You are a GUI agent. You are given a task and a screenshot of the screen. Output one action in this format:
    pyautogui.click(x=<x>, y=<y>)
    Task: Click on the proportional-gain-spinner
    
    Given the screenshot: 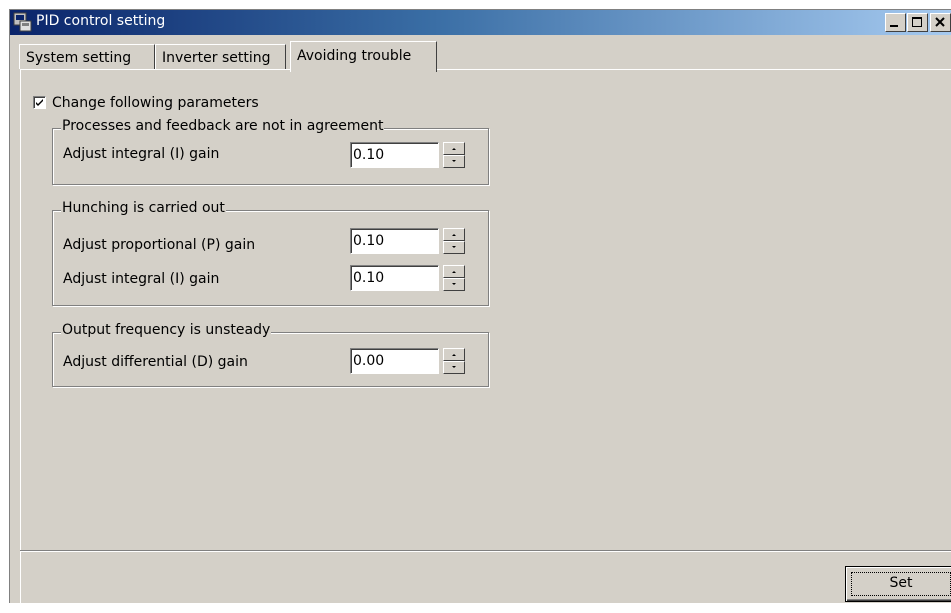 What is the action you would take?
    pyautogui.click(x=454, y=241)
    